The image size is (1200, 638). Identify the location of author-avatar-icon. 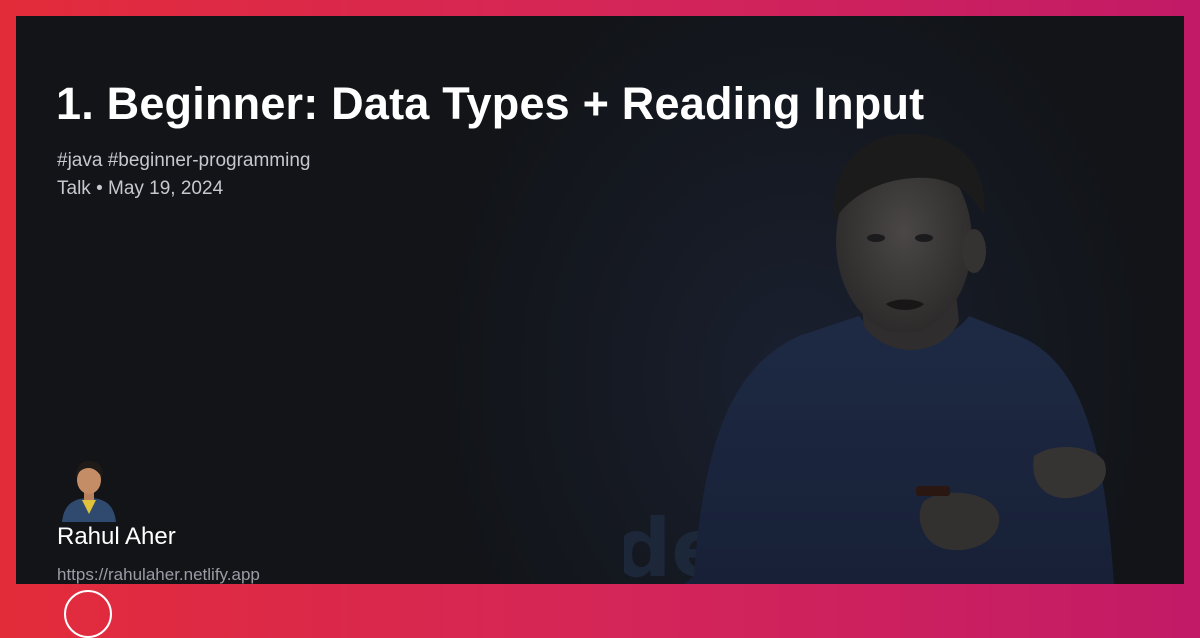
(89, 491).